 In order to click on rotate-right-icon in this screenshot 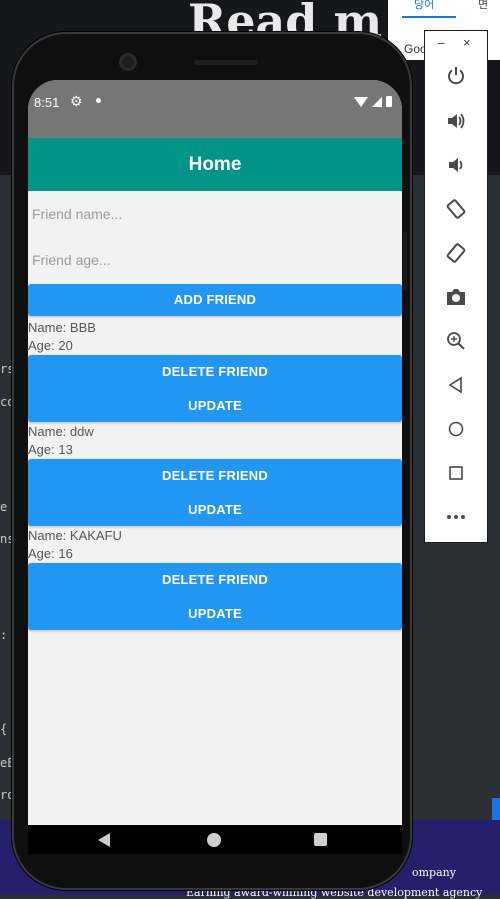, I will do `click(456, 253)`.